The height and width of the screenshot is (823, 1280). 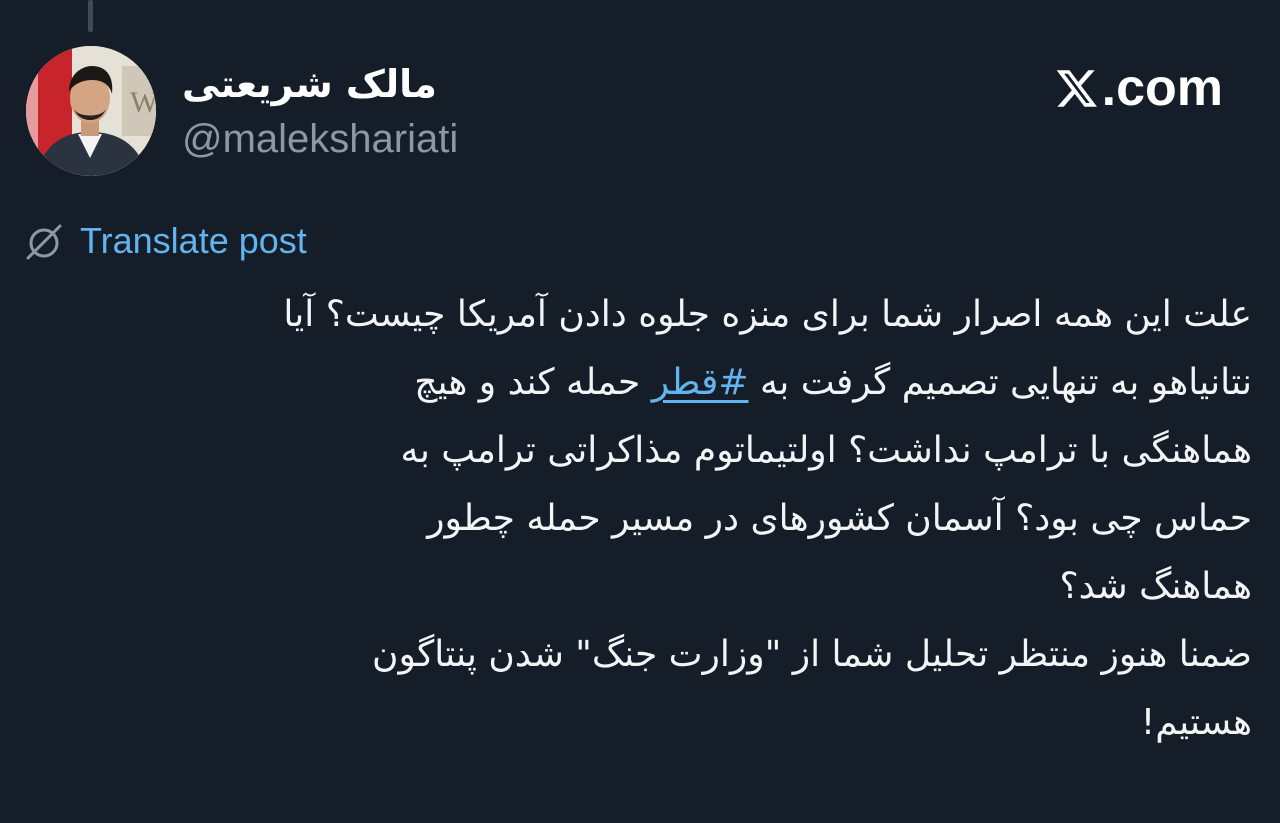 I want to click on post-text-line: هماهنگ شد؟, so click(x=1155, y=586).